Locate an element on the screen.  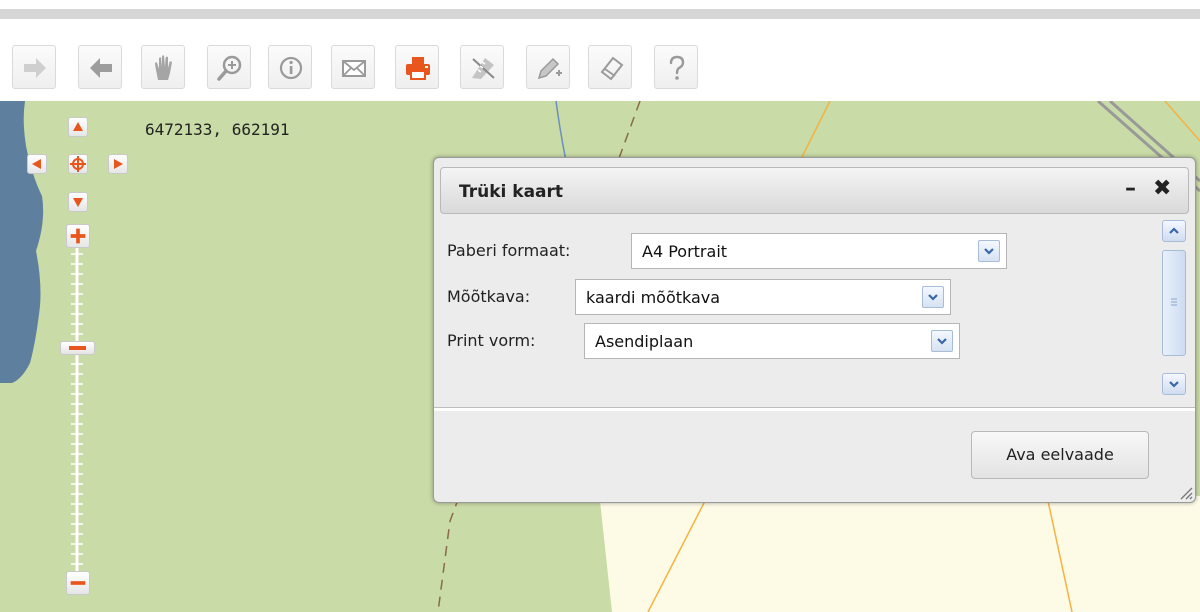
triangle-down-icon is located at coordinates (78, 202).